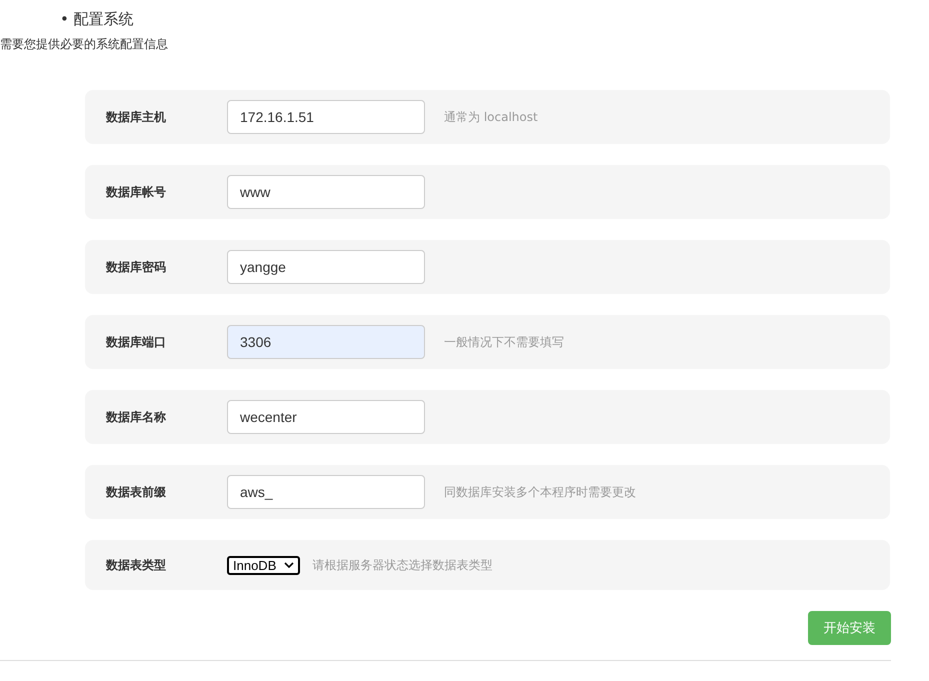 Image resolution: width=929 pixels, height=681 pixels. I want to click on field-hint: 通常为 localhost, so click(491, 117).